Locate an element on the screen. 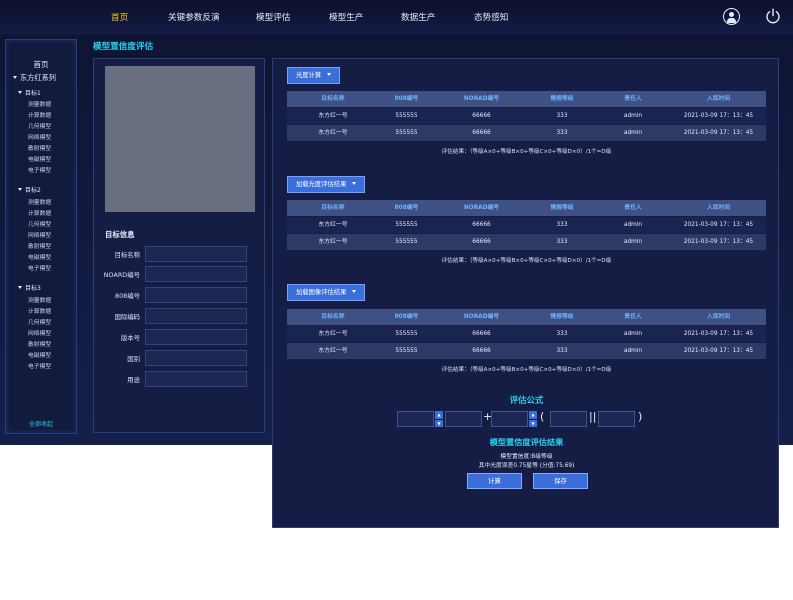  noard-number-input is located at coordinates (196, 274).